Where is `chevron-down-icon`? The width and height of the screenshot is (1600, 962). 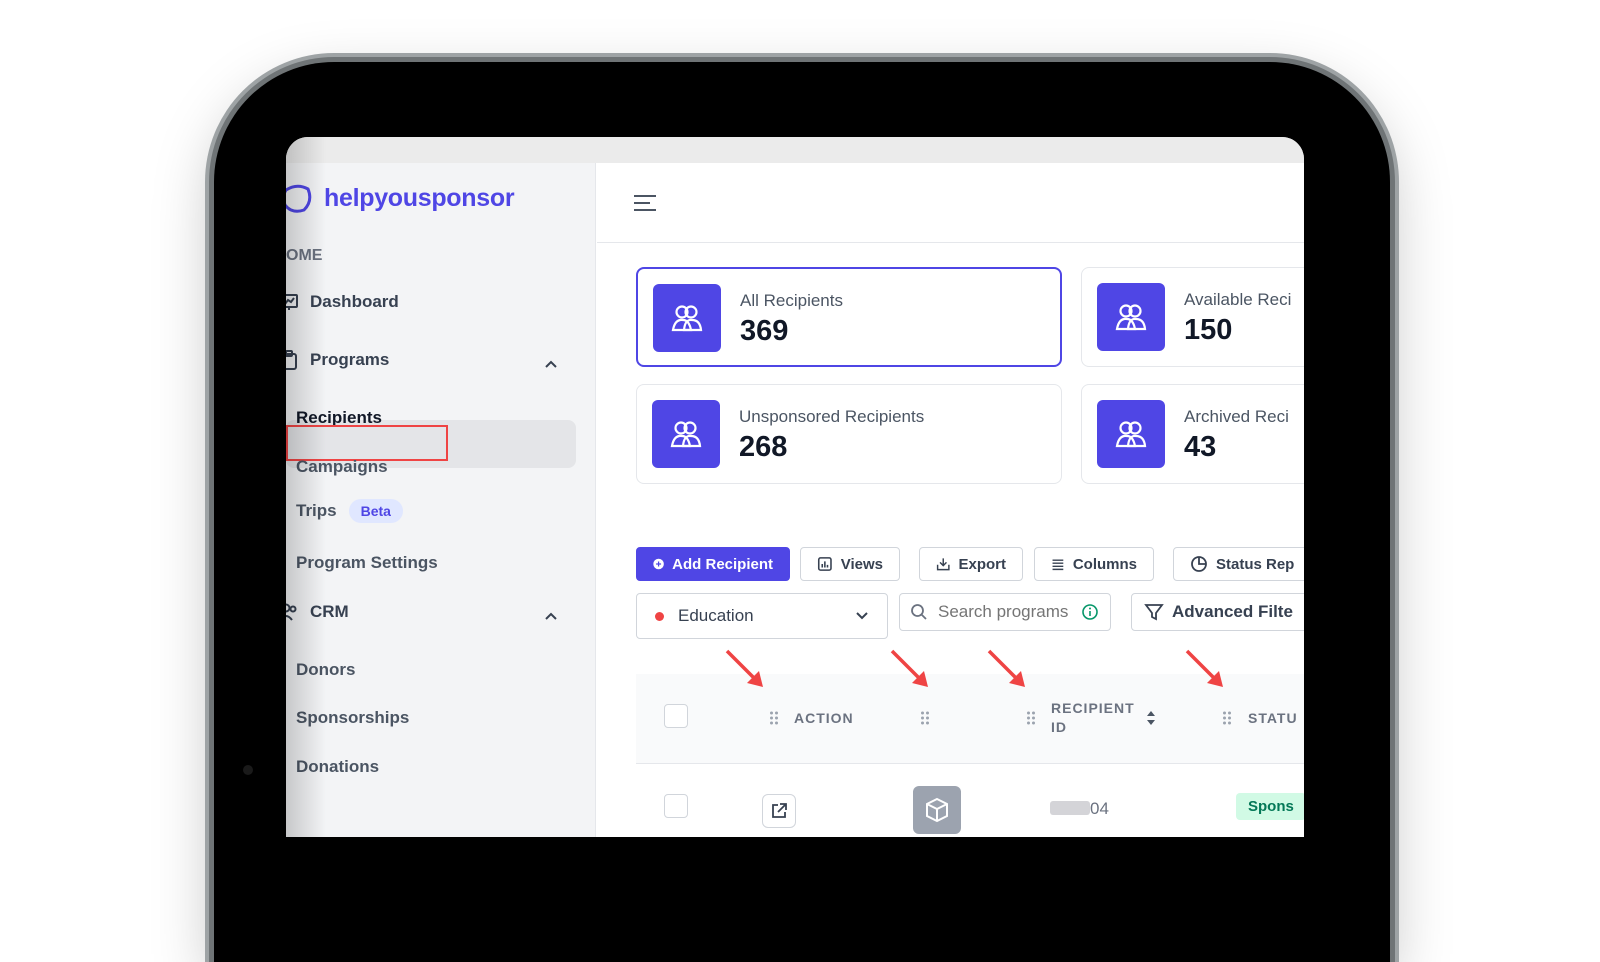
chevron-down-icon is located at coordinates (862, 616).